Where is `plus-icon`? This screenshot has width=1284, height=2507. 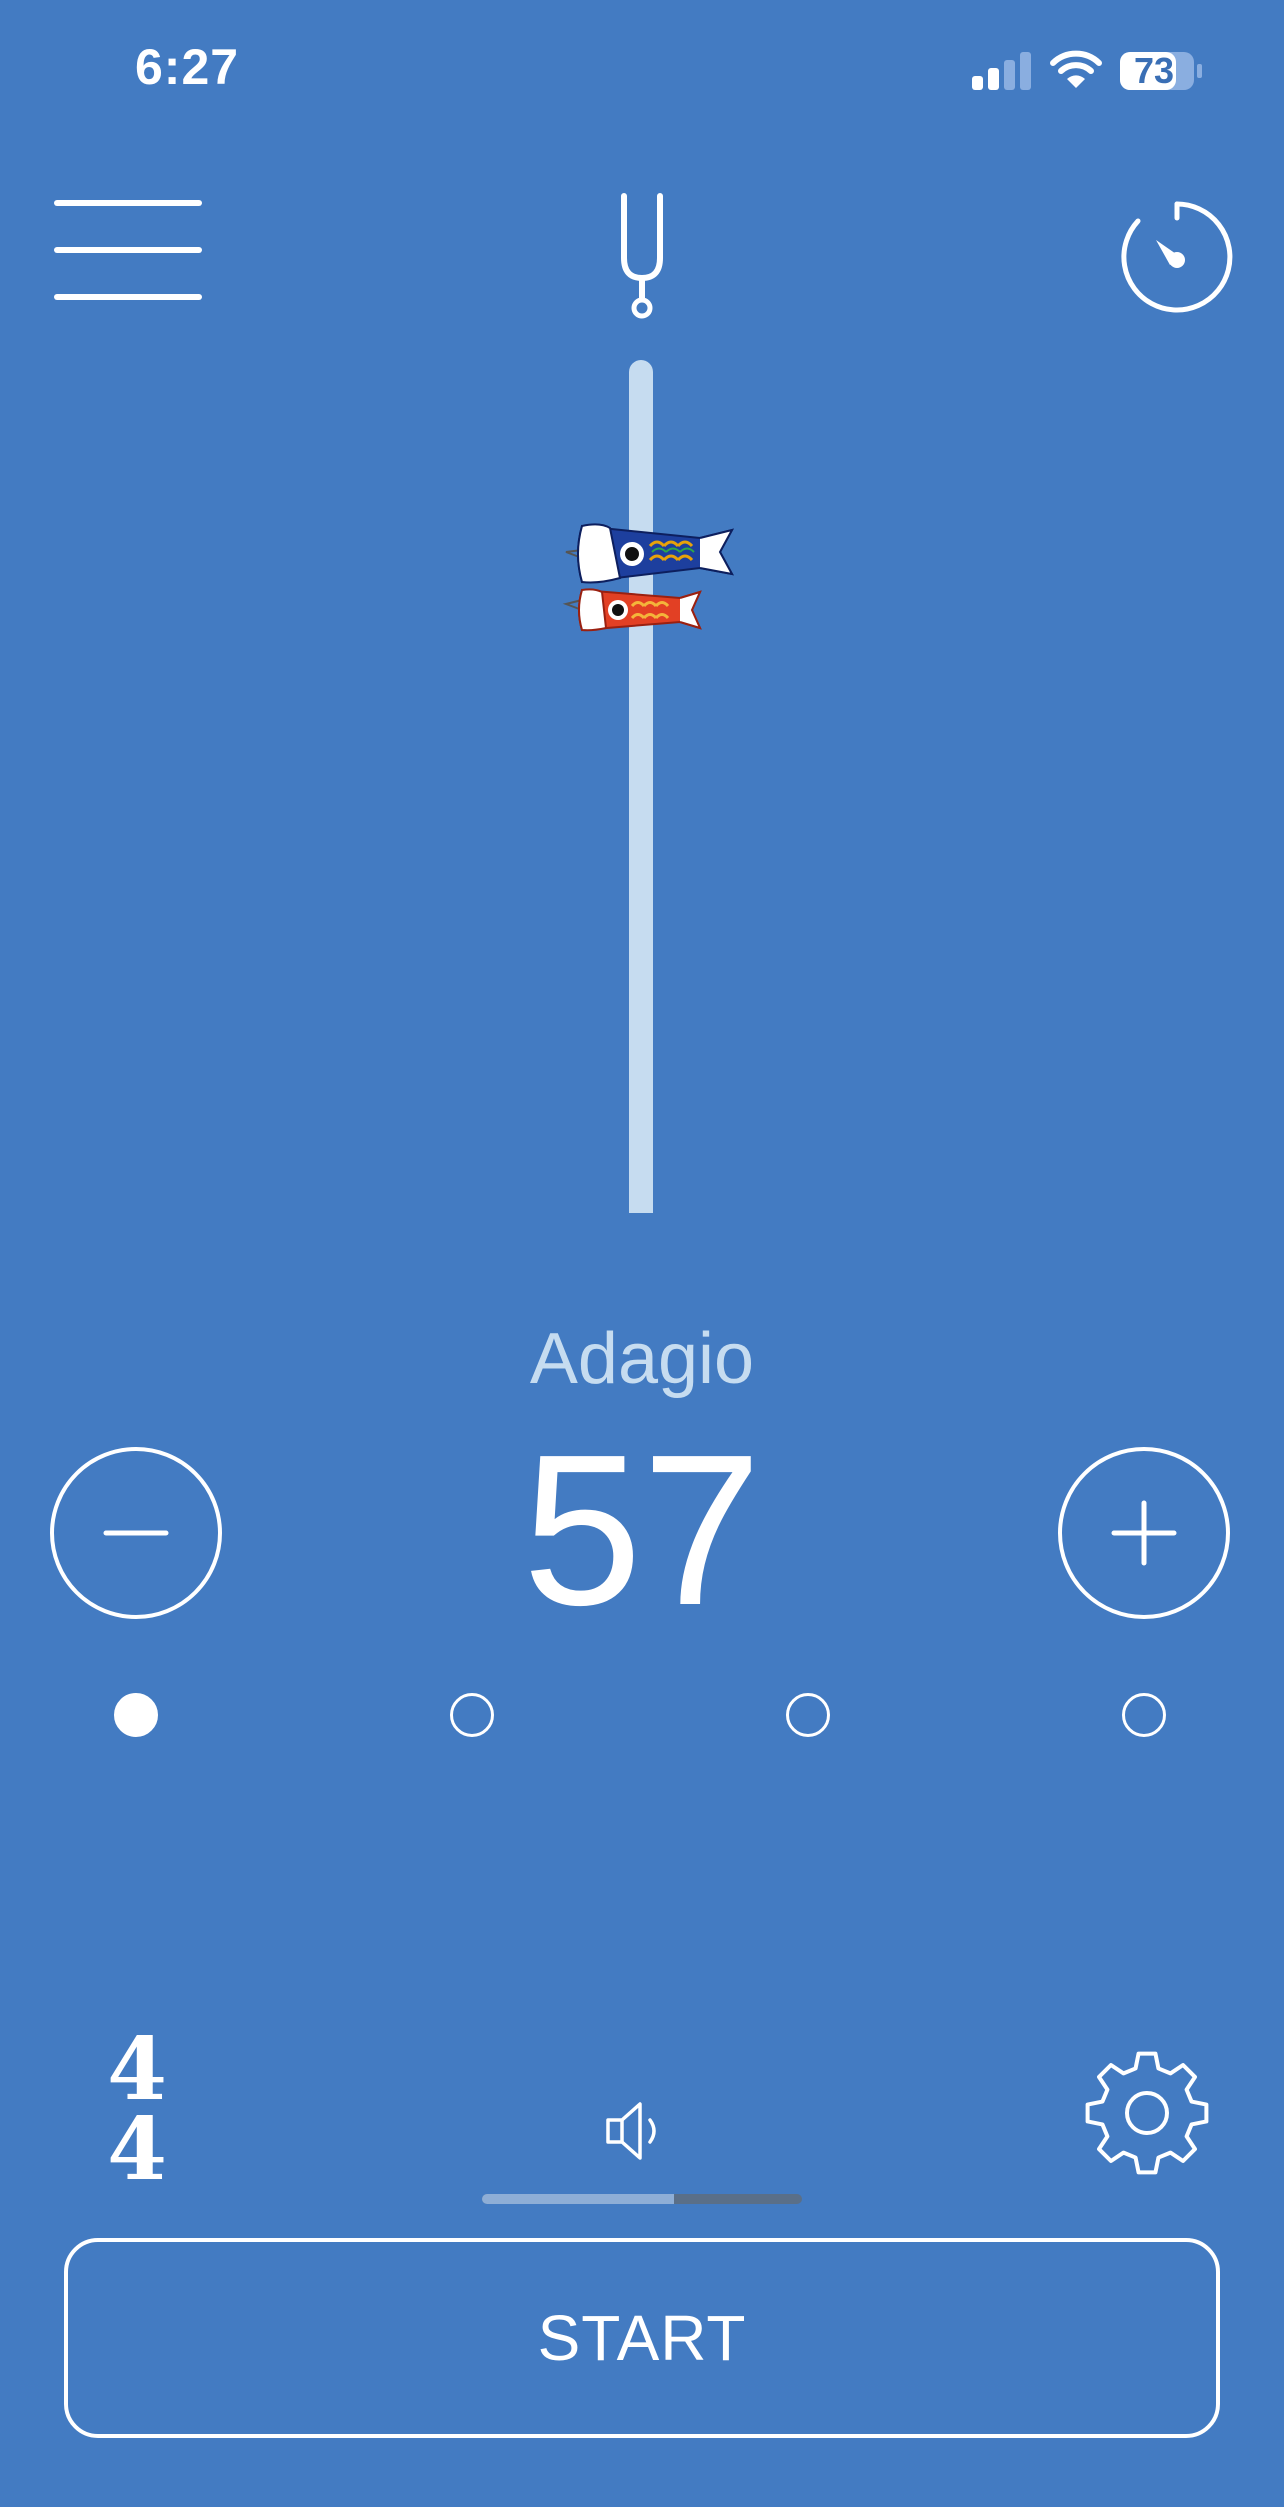 plus-icon is located at coordinates (1144, 1533).